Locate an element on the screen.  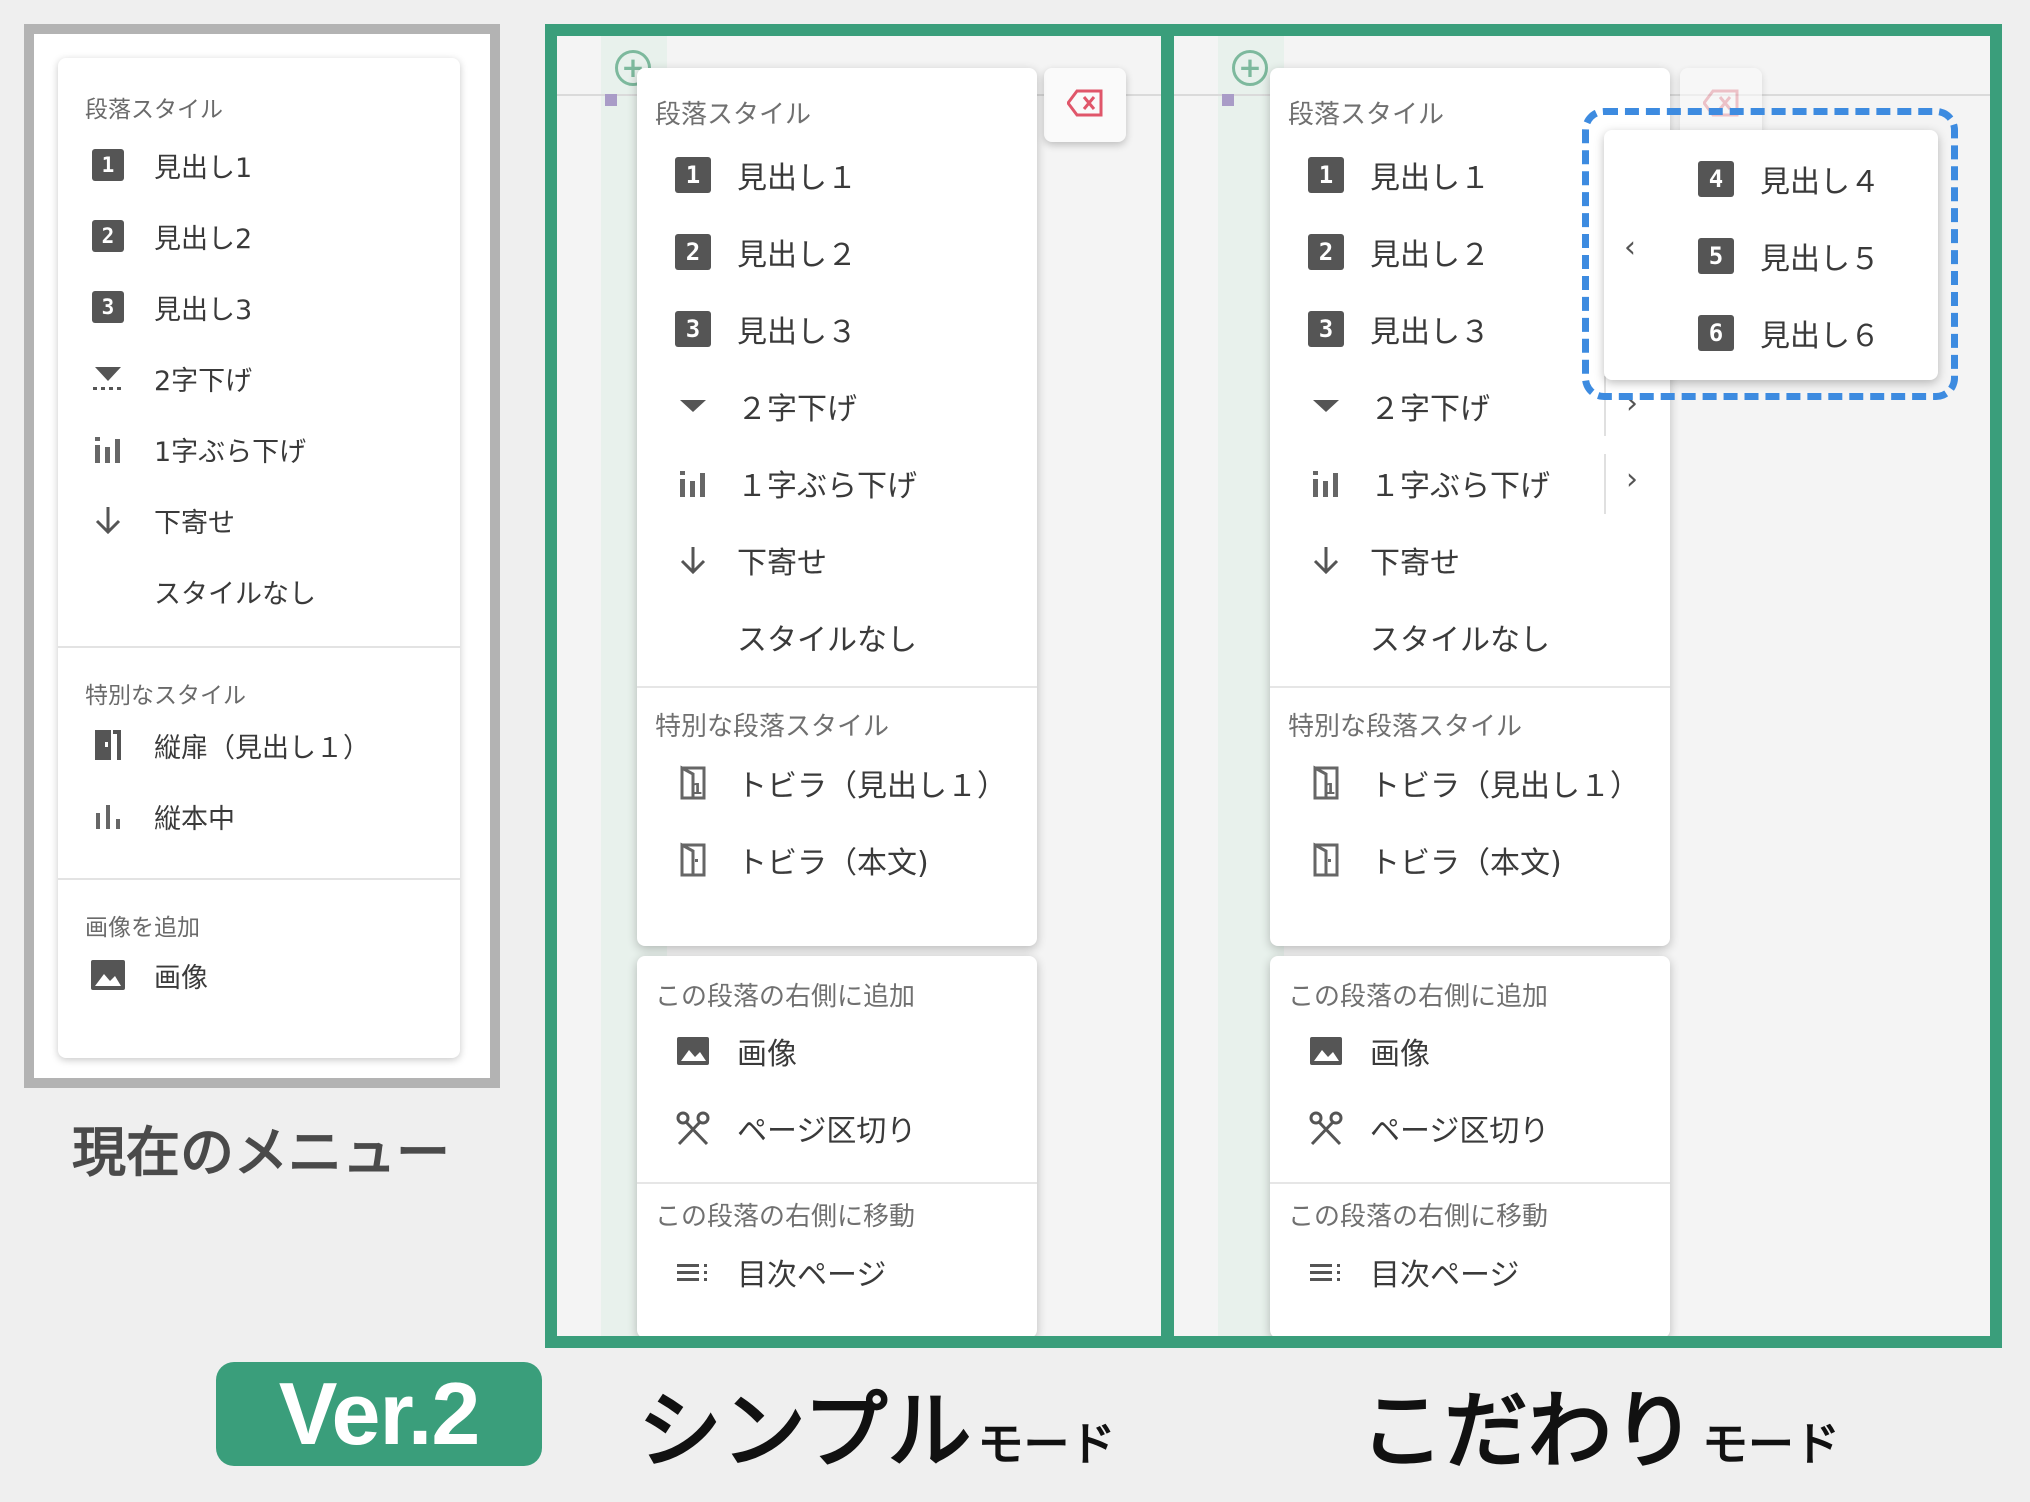
caption-simple-mode: シンプル モード is located at coordinates (877, 1431).